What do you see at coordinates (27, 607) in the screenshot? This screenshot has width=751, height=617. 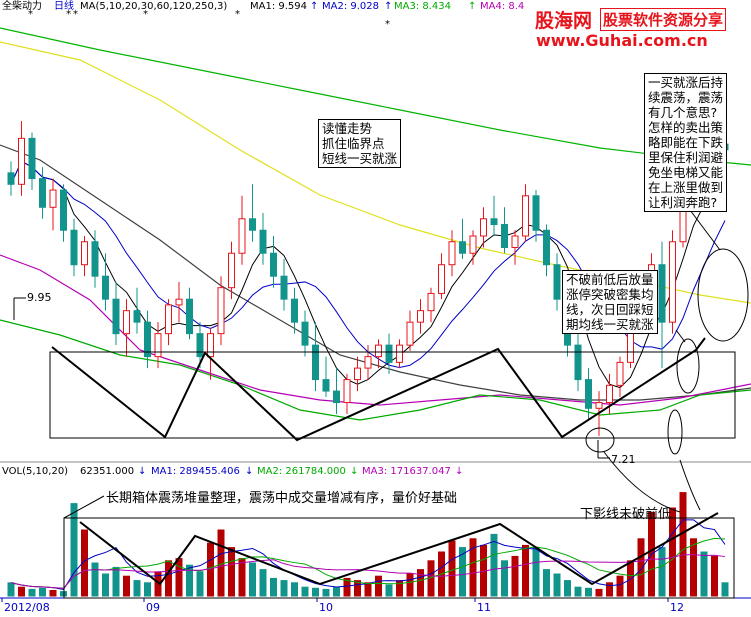 I see `x-tick-label: 2012/08` at bounding box center [27, 607].